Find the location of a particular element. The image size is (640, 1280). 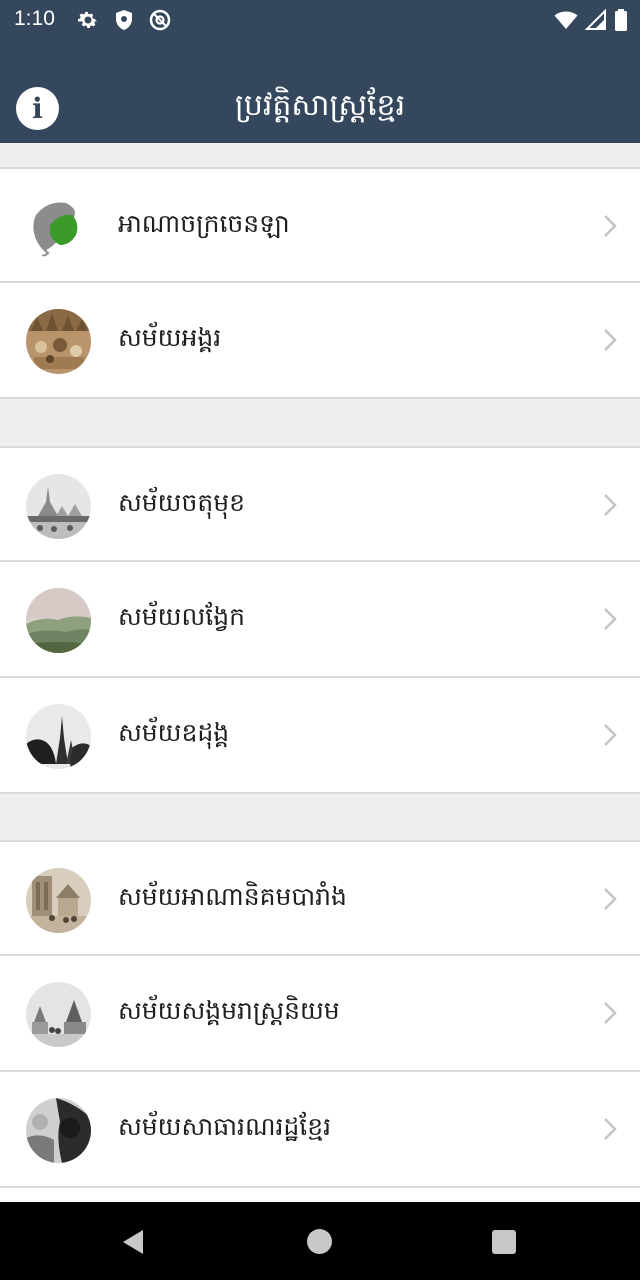

list-item: សម័យឧដុង្គ is located at coordinates (320, 736).